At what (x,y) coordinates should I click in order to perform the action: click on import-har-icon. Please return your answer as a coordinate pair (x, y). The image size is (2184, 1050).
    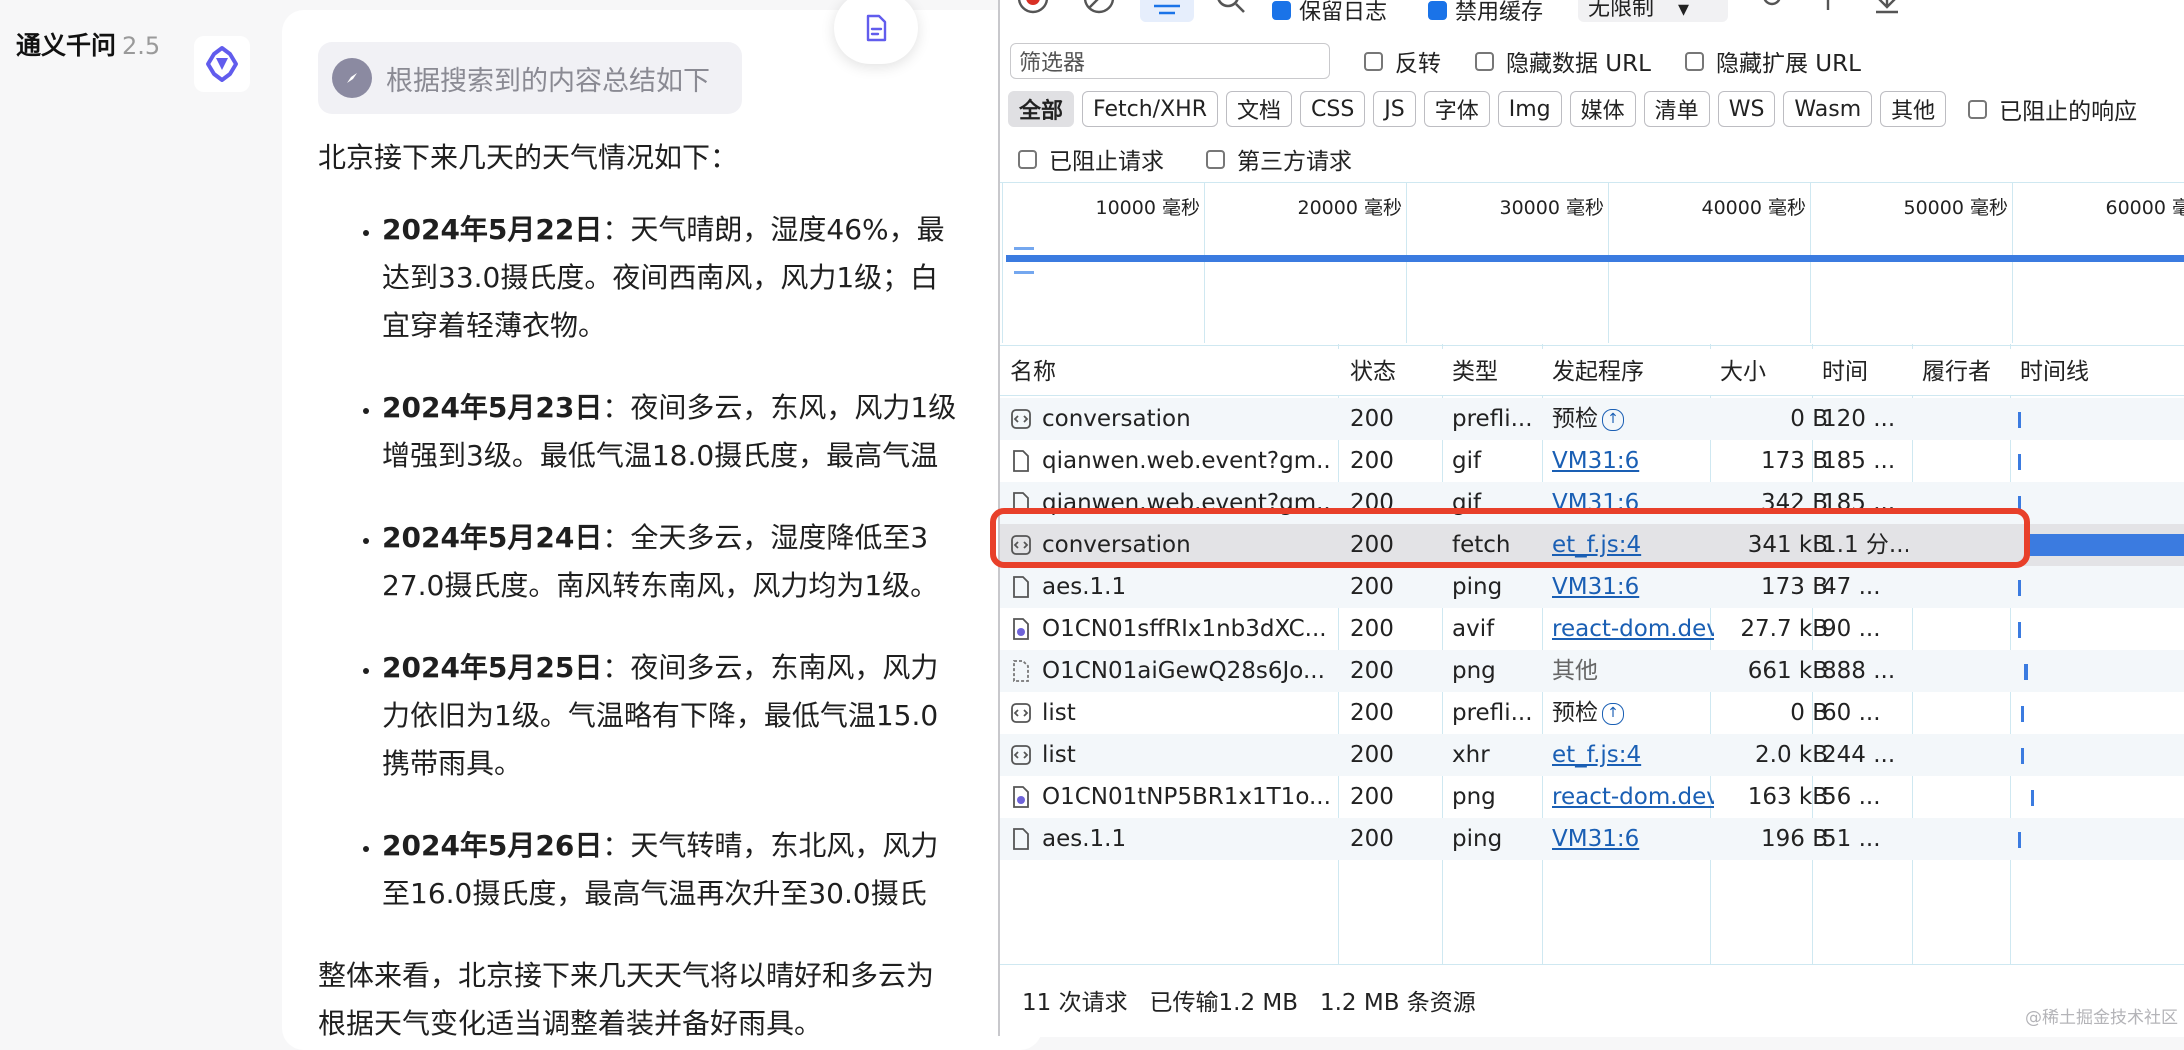
    Looking at the image, I should click on (1828, 8).